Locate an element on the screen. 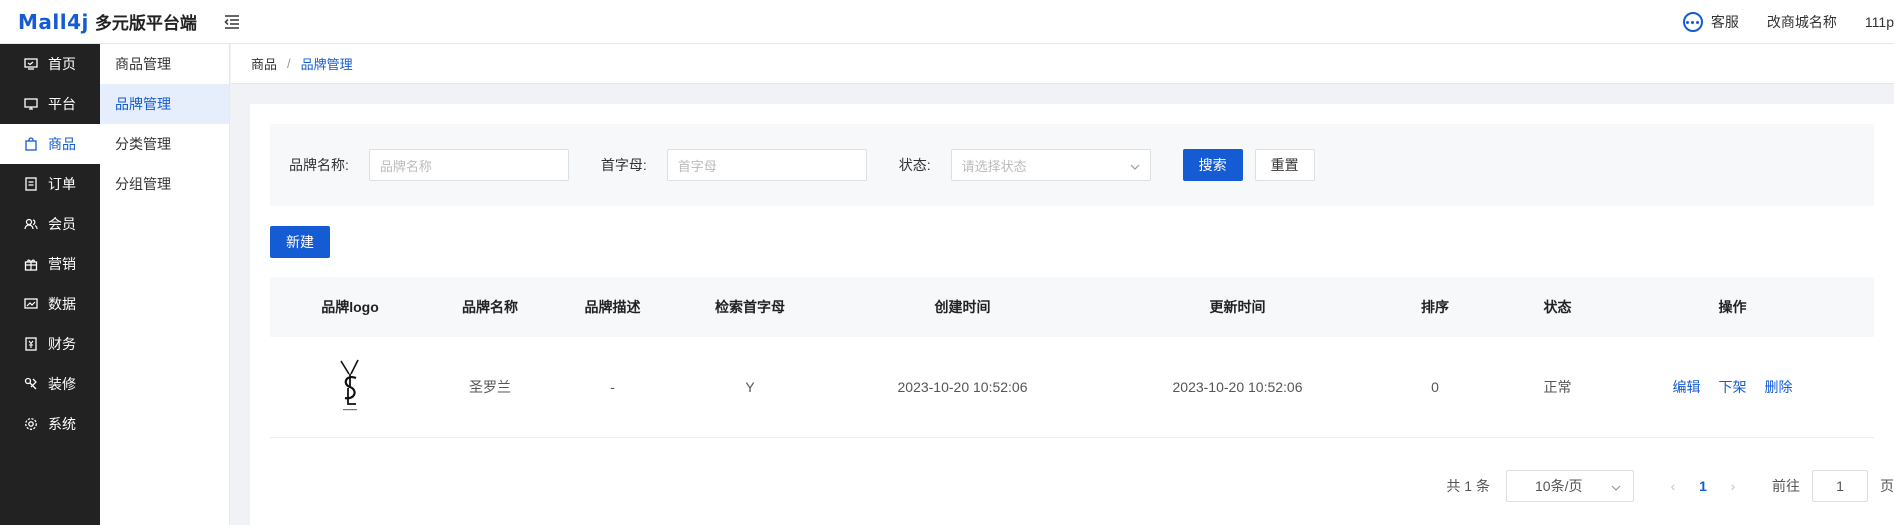  column-header: 操作 is located at coordinates (1732, 307).